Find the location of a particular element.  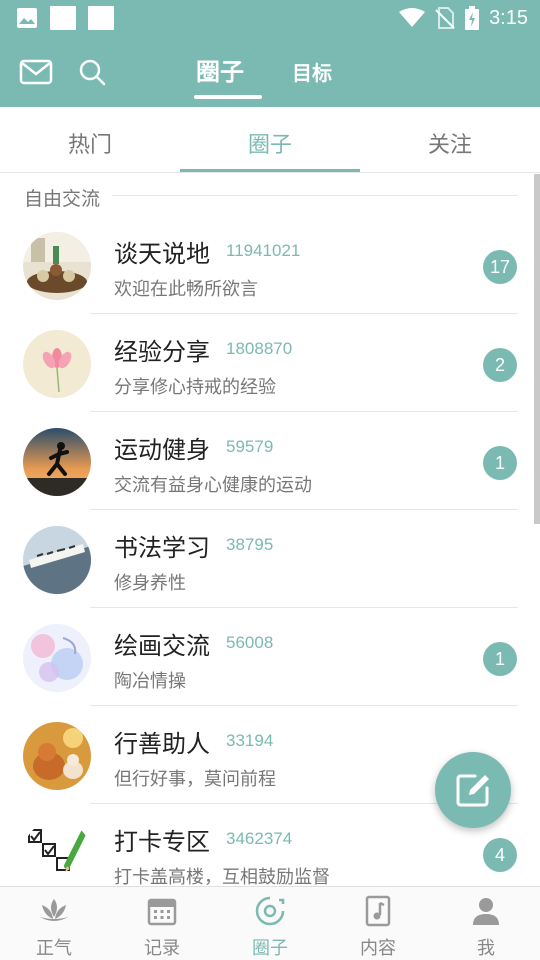

circle-name: 谈天说地 is located at coordinates (162, 254).